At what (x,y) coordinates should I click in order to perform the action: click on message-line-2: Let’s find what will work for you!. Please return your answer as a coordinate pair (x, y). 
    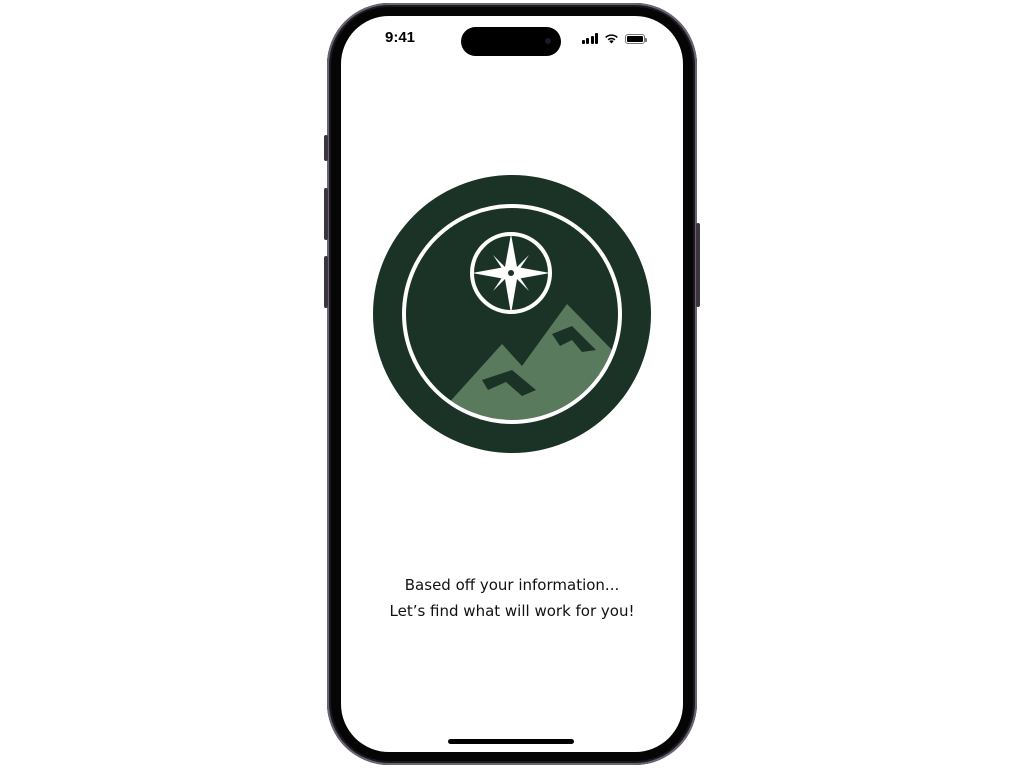
    Looking at the image, I should click on (512, 611).